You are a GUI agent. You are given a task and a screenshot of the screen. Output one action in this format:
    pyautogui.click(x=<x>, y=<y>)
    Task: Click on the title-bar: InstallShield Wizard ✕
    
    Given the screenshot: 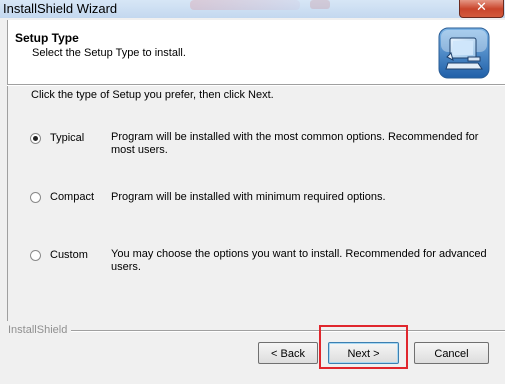 What is the action you would take?
    pyautogui.click(x=252, y=9)
    